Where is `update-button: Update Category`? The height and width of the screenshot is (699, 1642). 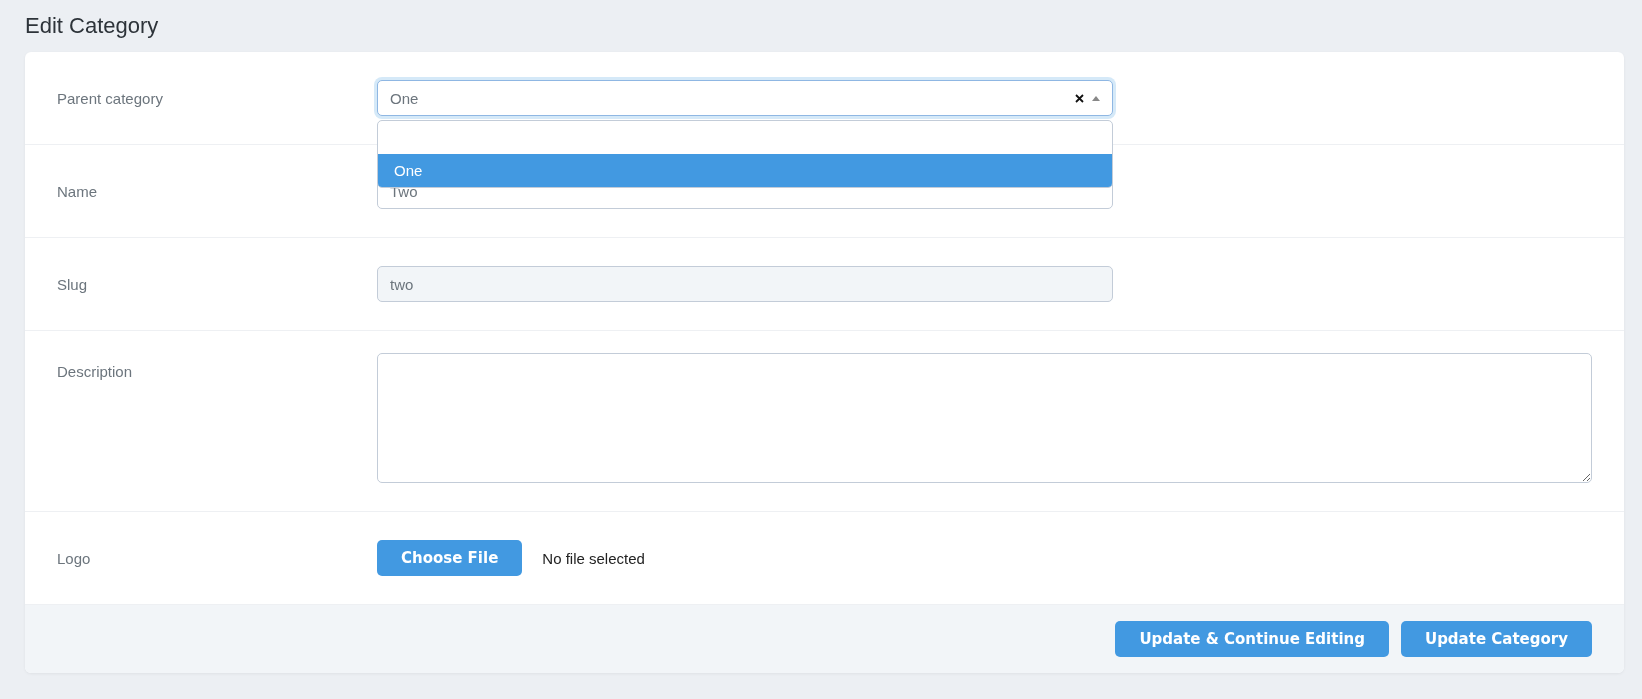 update-button: Update Category is located at coordinates (1496, 639).